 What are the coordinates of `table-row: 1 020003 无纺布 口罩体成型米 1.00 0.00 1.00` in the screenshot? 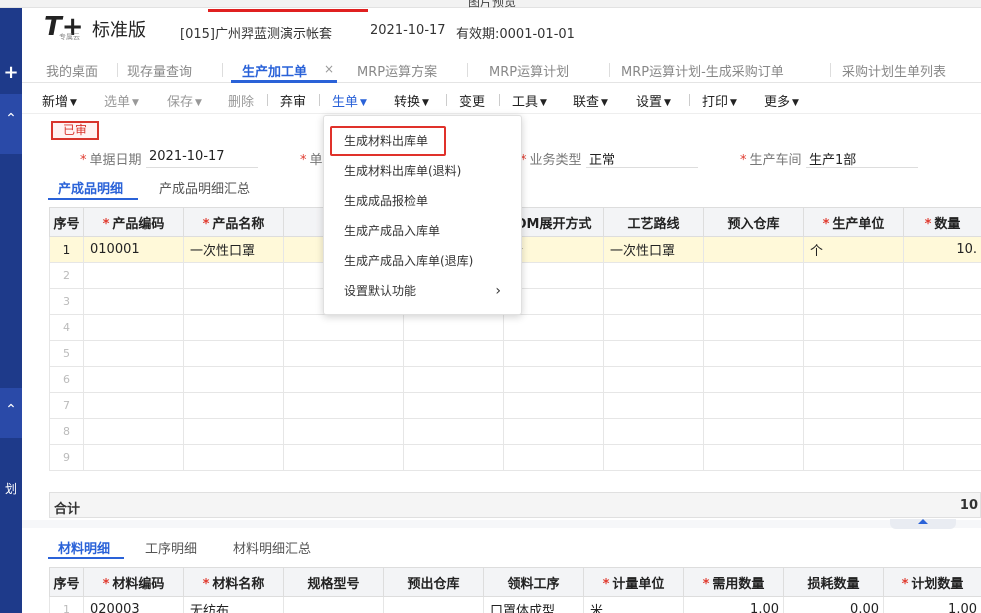 It's located at (515, 604).